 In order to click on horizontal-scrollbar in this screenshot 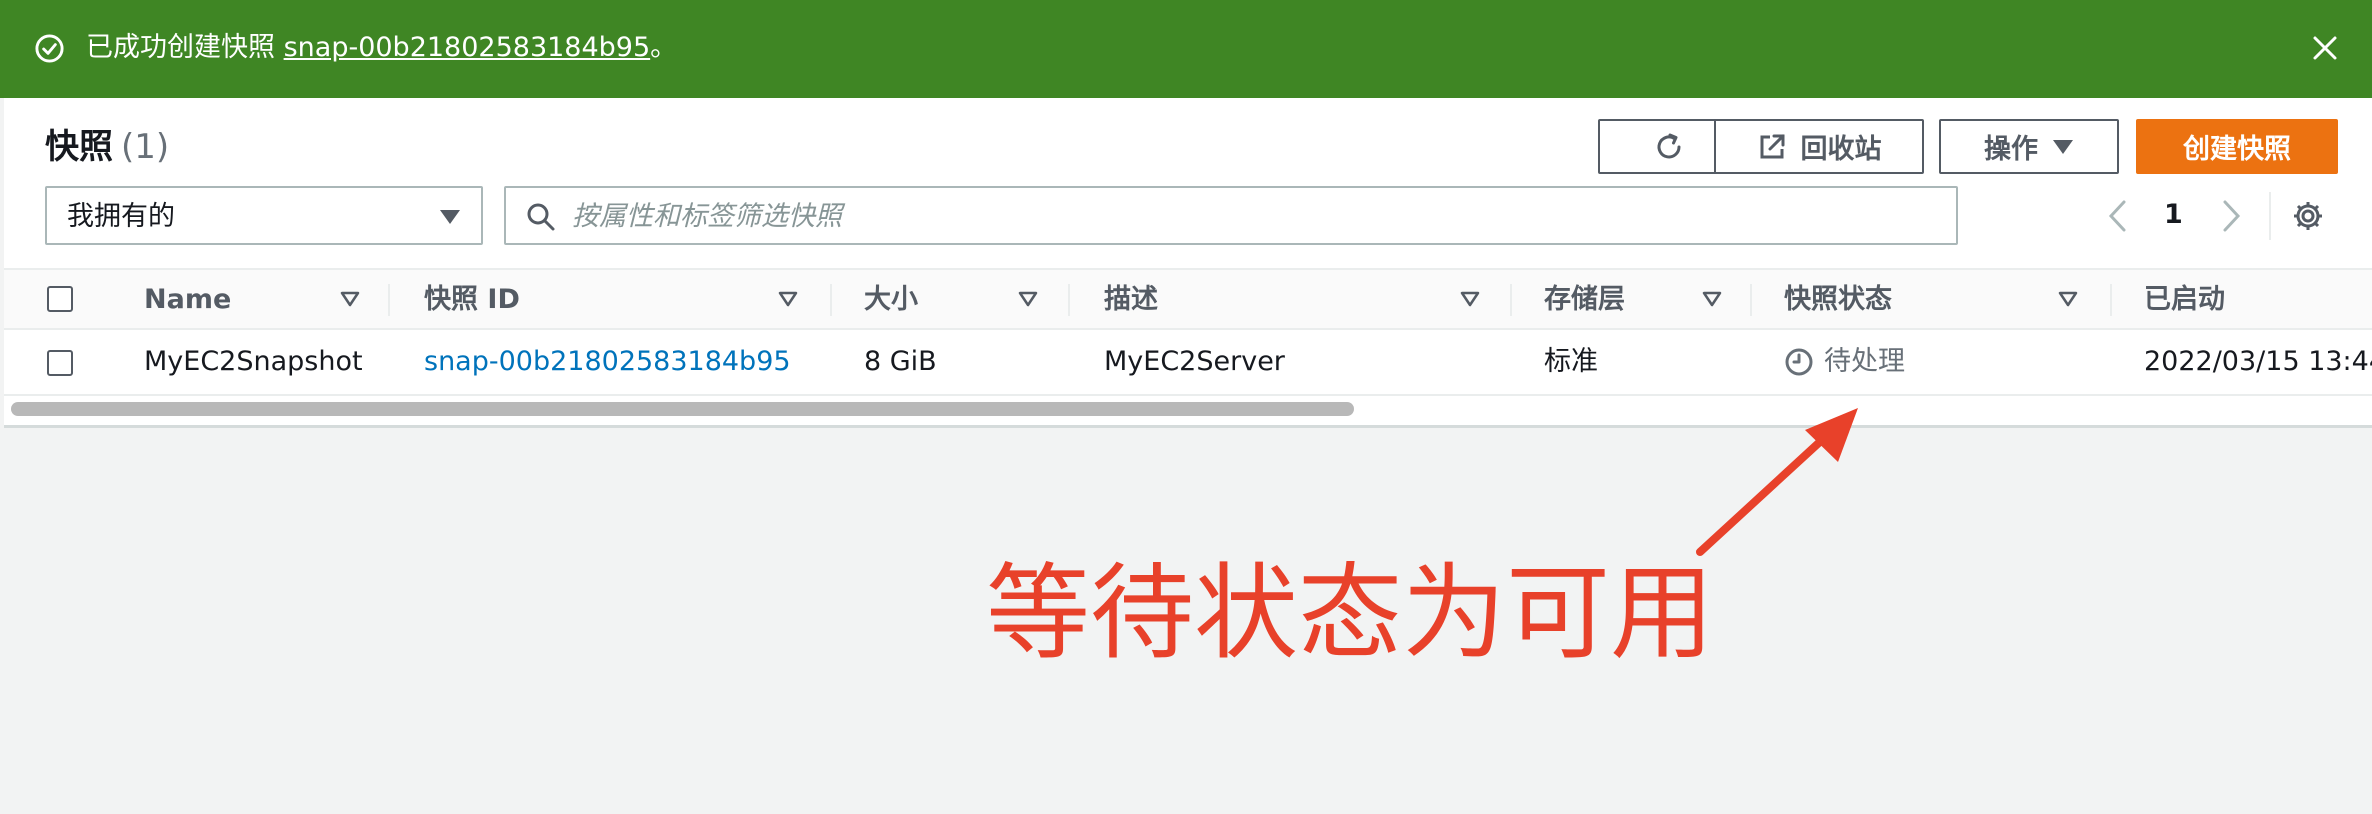, I will do `click(682, 409)`.